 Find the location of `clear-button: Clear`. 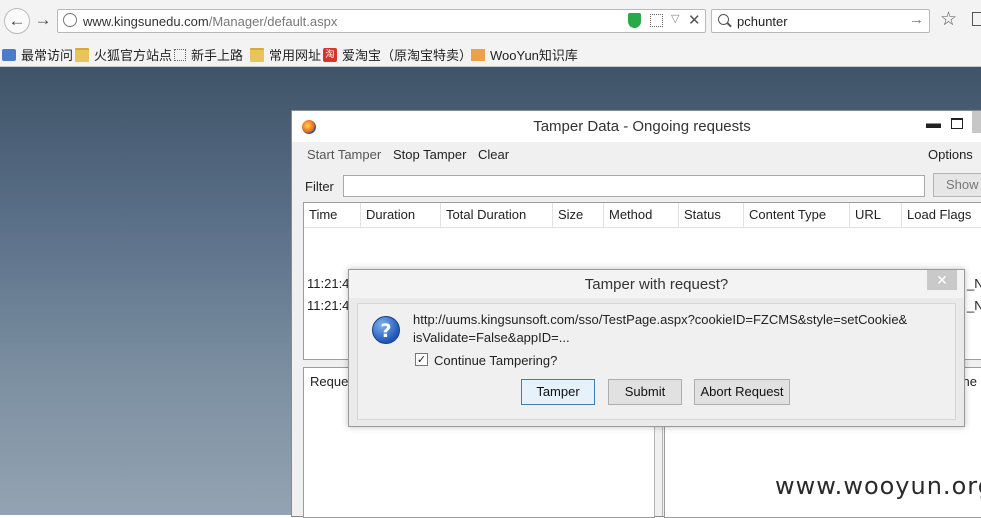

clear-button: Clear is located at coordinates (493, 154).